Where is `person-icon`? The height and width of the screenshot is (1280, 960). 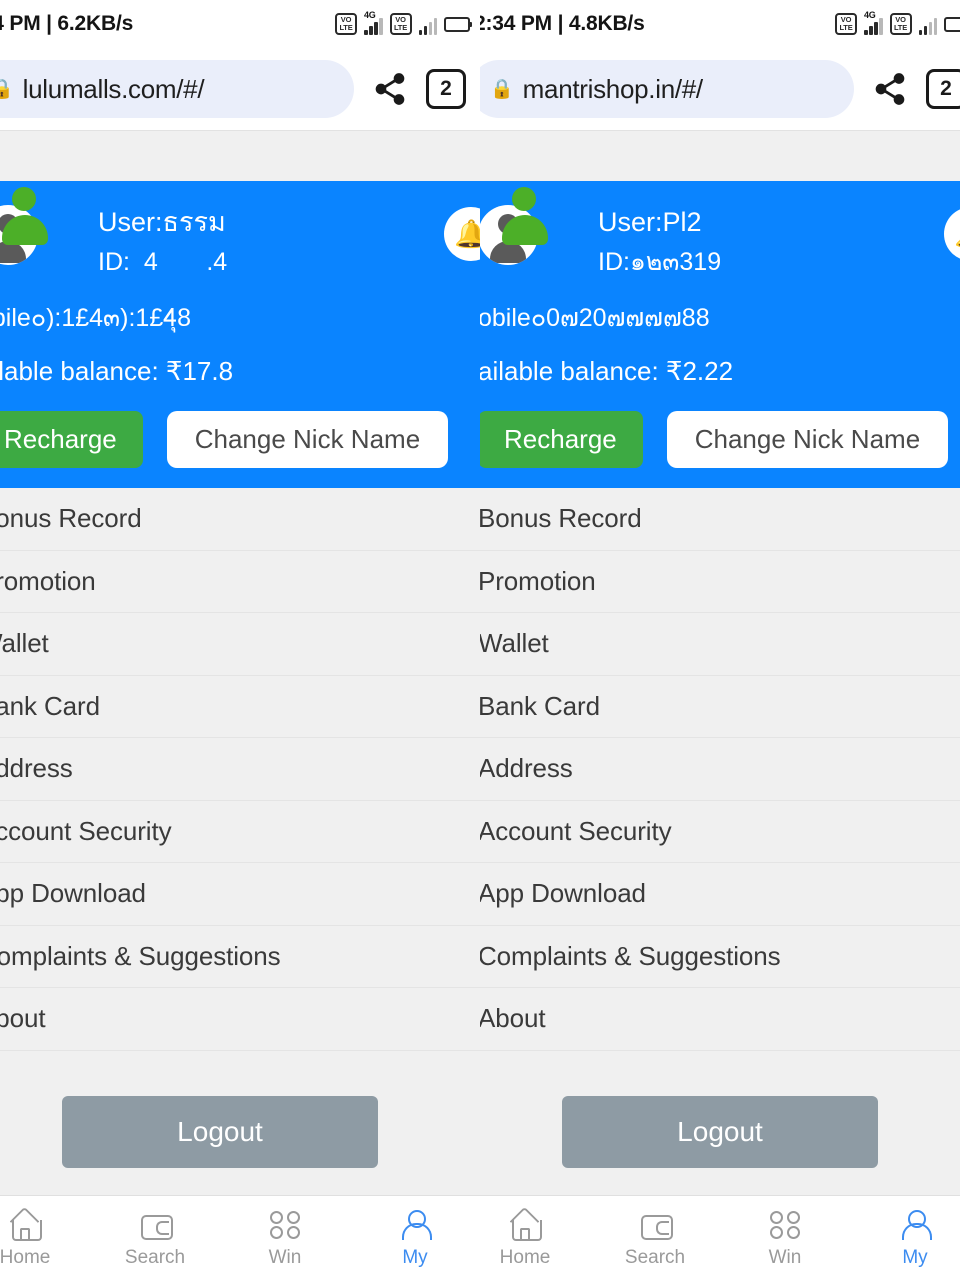 person-icon is located at coordinates (415, 1225).